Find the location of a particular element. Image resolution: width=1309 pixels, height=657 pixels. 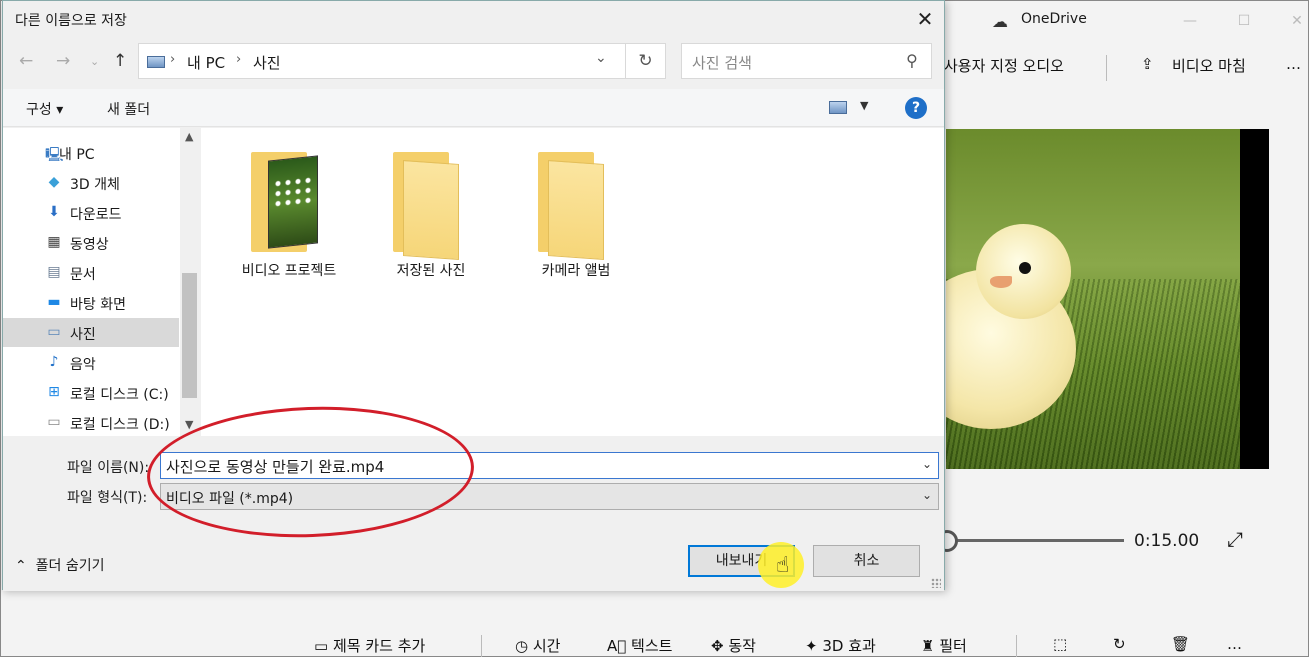

scroll-up-icon: ▲ is located at coordinates (189, 136).